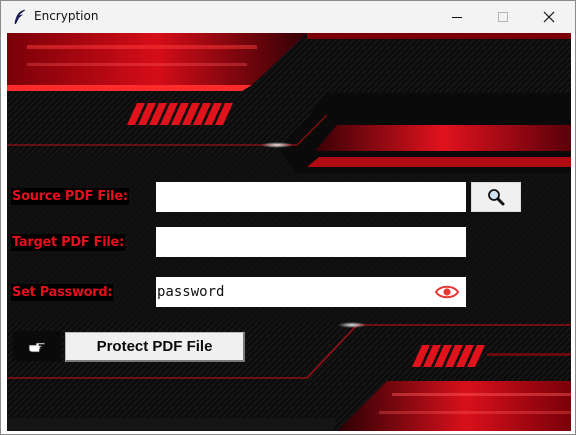 The image size is (576, 435). I want to click on maximize-icon, so click(503, 16).